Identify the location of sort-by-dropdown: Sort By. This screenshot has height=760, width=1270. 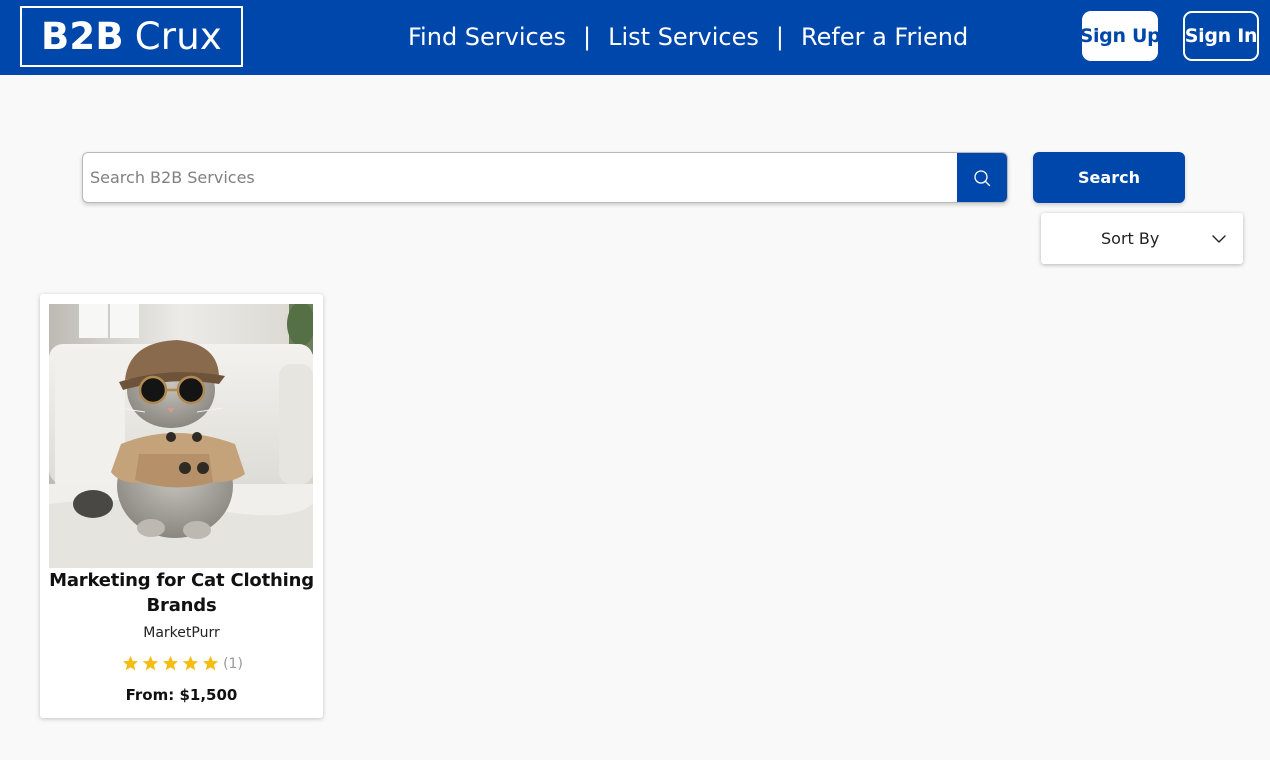
(1142, 238).